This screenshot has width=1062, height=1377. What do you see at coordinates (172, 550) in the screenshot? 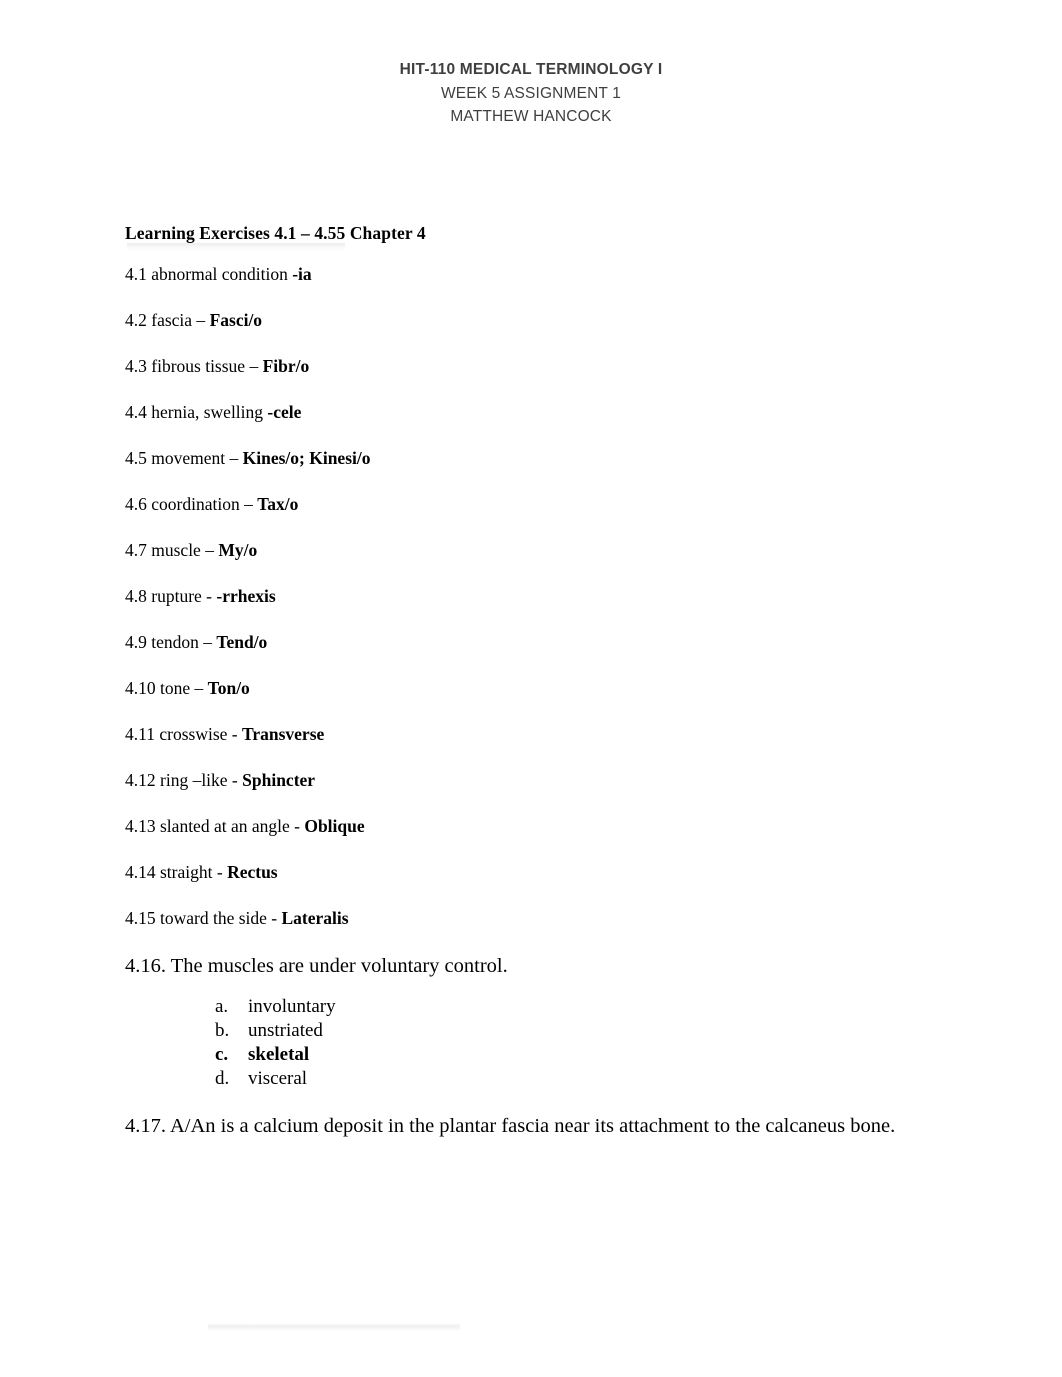
I see `exercise-prompt: 4.7 muscle –` at bounding box center [172, 550].